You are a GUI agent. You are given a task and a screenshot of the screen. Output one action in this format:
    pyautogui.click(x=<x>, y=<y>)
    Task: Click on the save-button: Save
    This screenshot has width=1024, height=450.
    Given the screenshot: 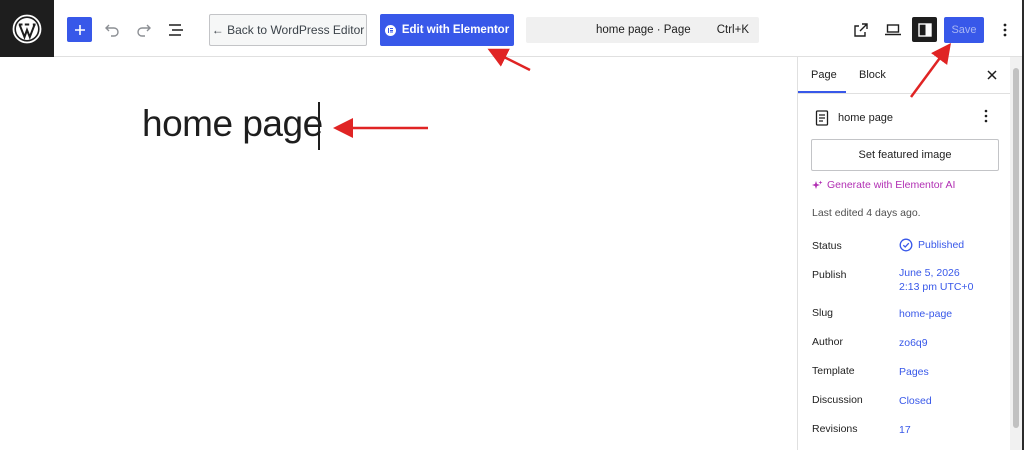 What is the action you would take?
    pyautogui.click(x=964, y=30)
    